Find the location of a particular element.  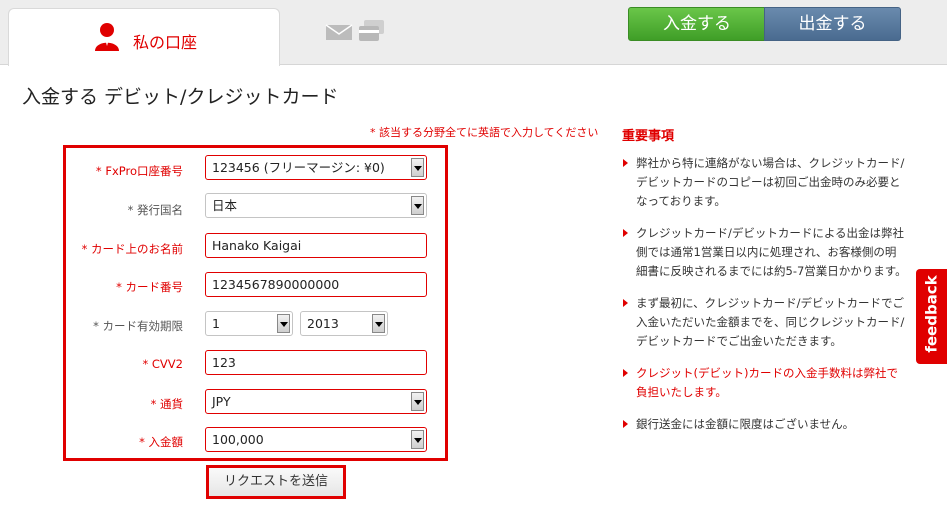

withdraw-button: 出金する is located at coordinates (832, 24).